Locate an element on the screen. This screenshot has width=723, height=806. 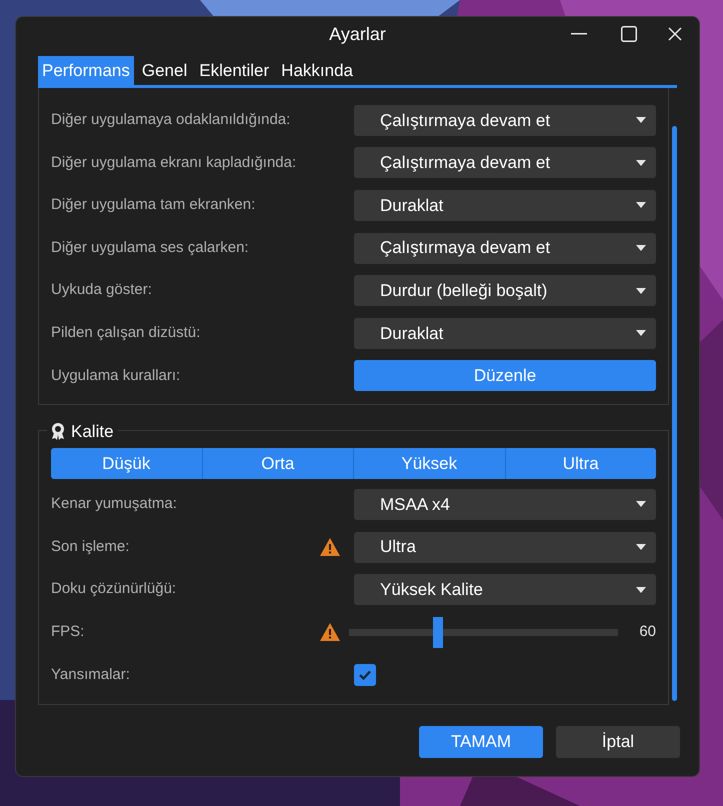
setting-label: FPS: is located at coordinates (68, 632).